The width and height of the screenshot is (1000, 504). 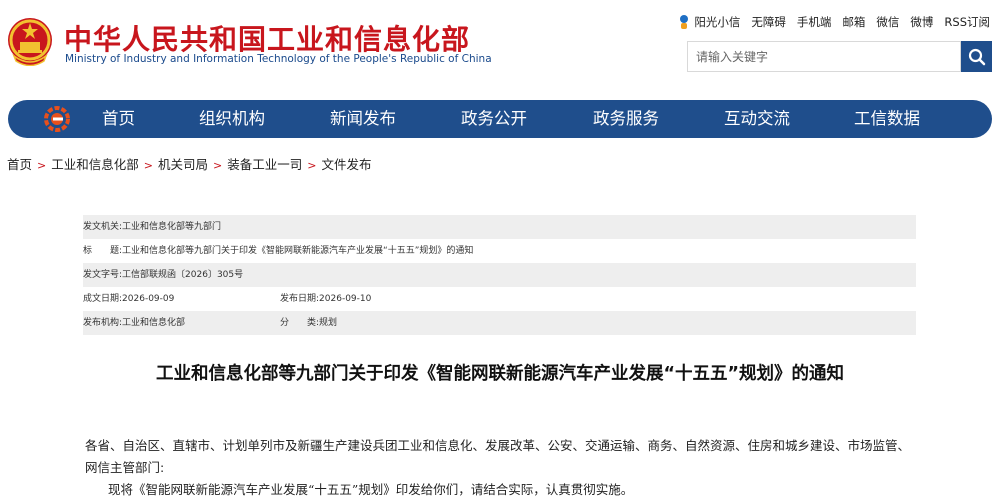 What do you see at coordinates (853, 22) in the screenshot?
I see `top-link-mail: 邮箱` at bounding box center [853, 22].